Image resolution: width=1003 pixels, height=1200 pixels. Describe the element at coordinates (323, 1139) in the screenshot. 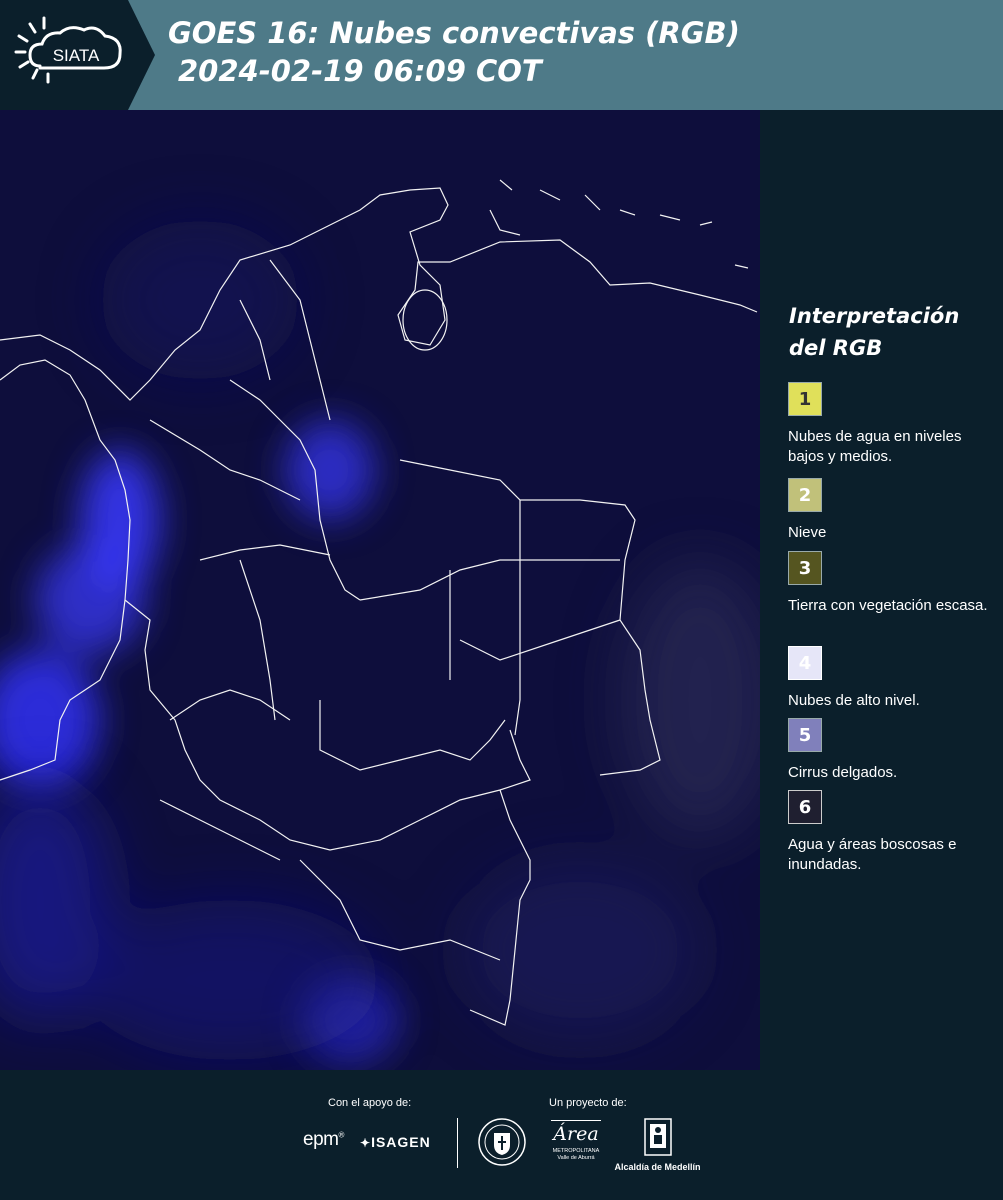

I see `epm-logo: epm®` at that location.